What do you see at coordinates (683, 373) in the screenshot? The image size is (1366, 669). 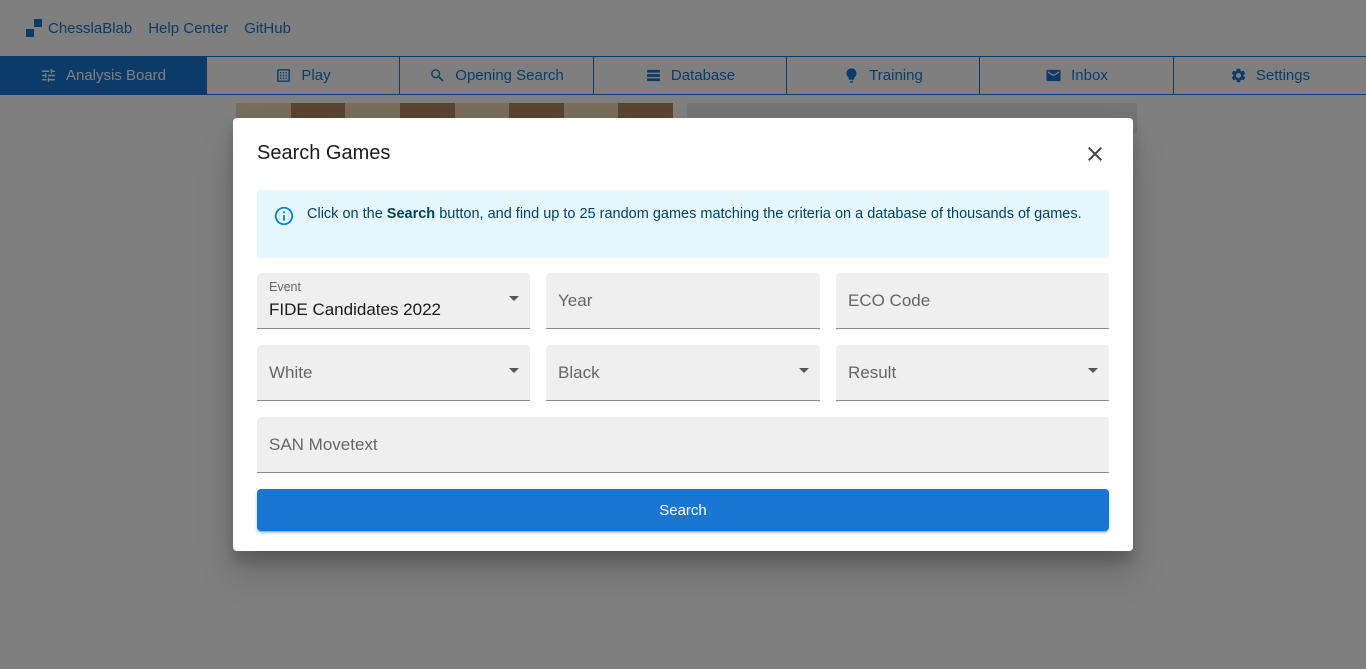 I see `black-select: Black` at bounding box center [683, 373].